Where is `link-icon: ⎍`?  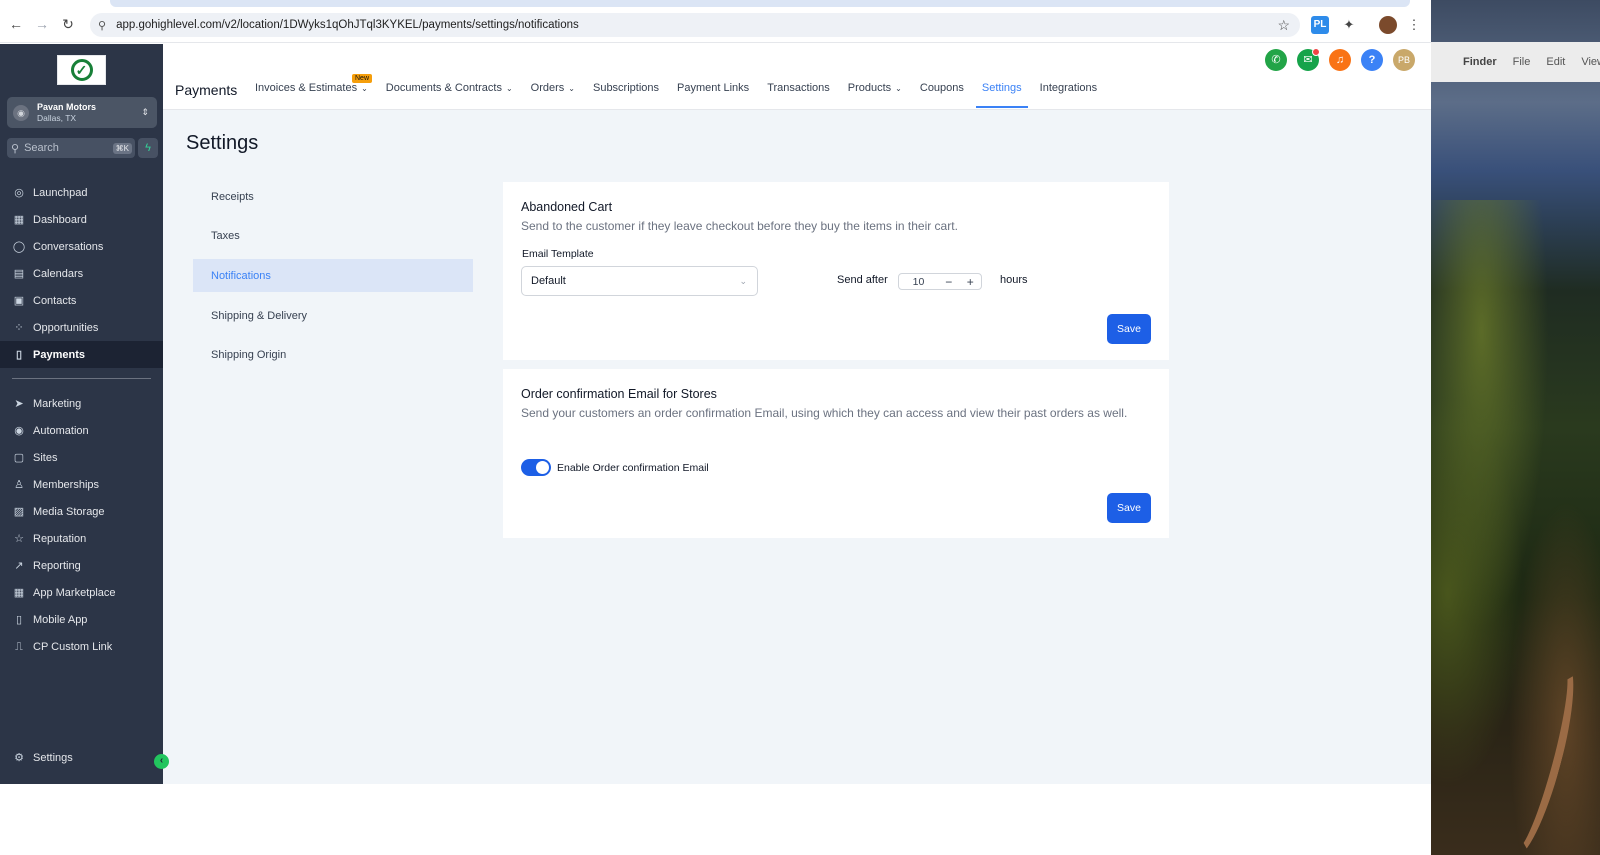
link-icon: ⎍ is located at coordinates (19, 646).